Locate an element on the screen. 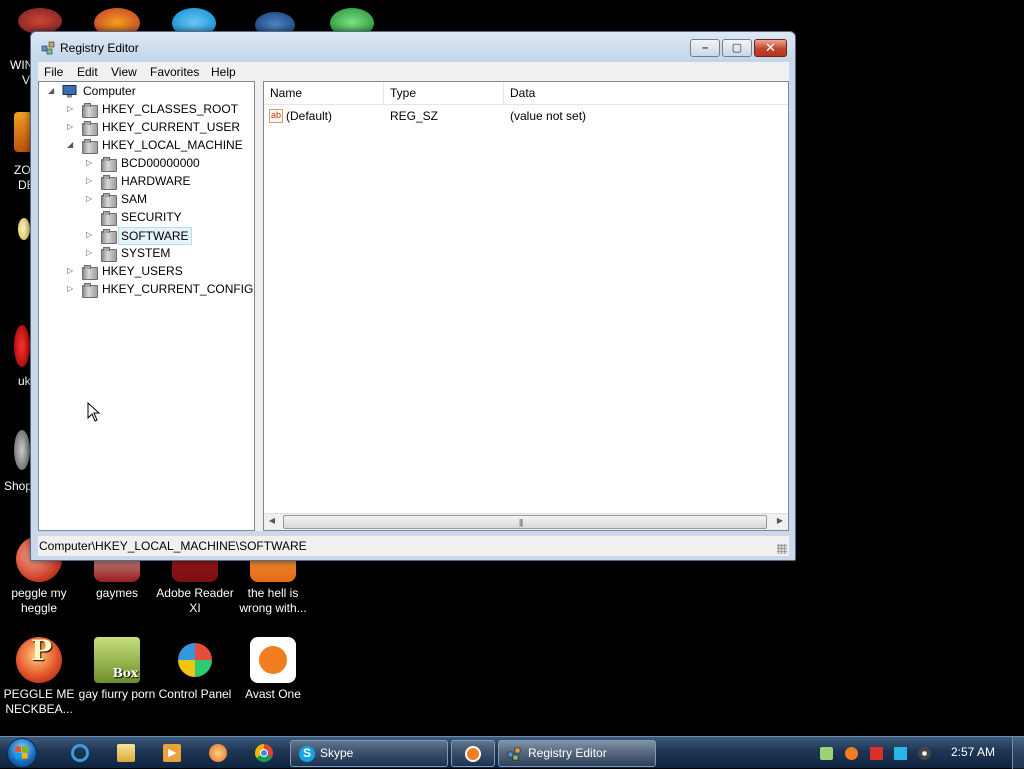 The image size is (1024, 769). tree-node-system: ▷ SYSTEM is located at coordinates (146, 253).